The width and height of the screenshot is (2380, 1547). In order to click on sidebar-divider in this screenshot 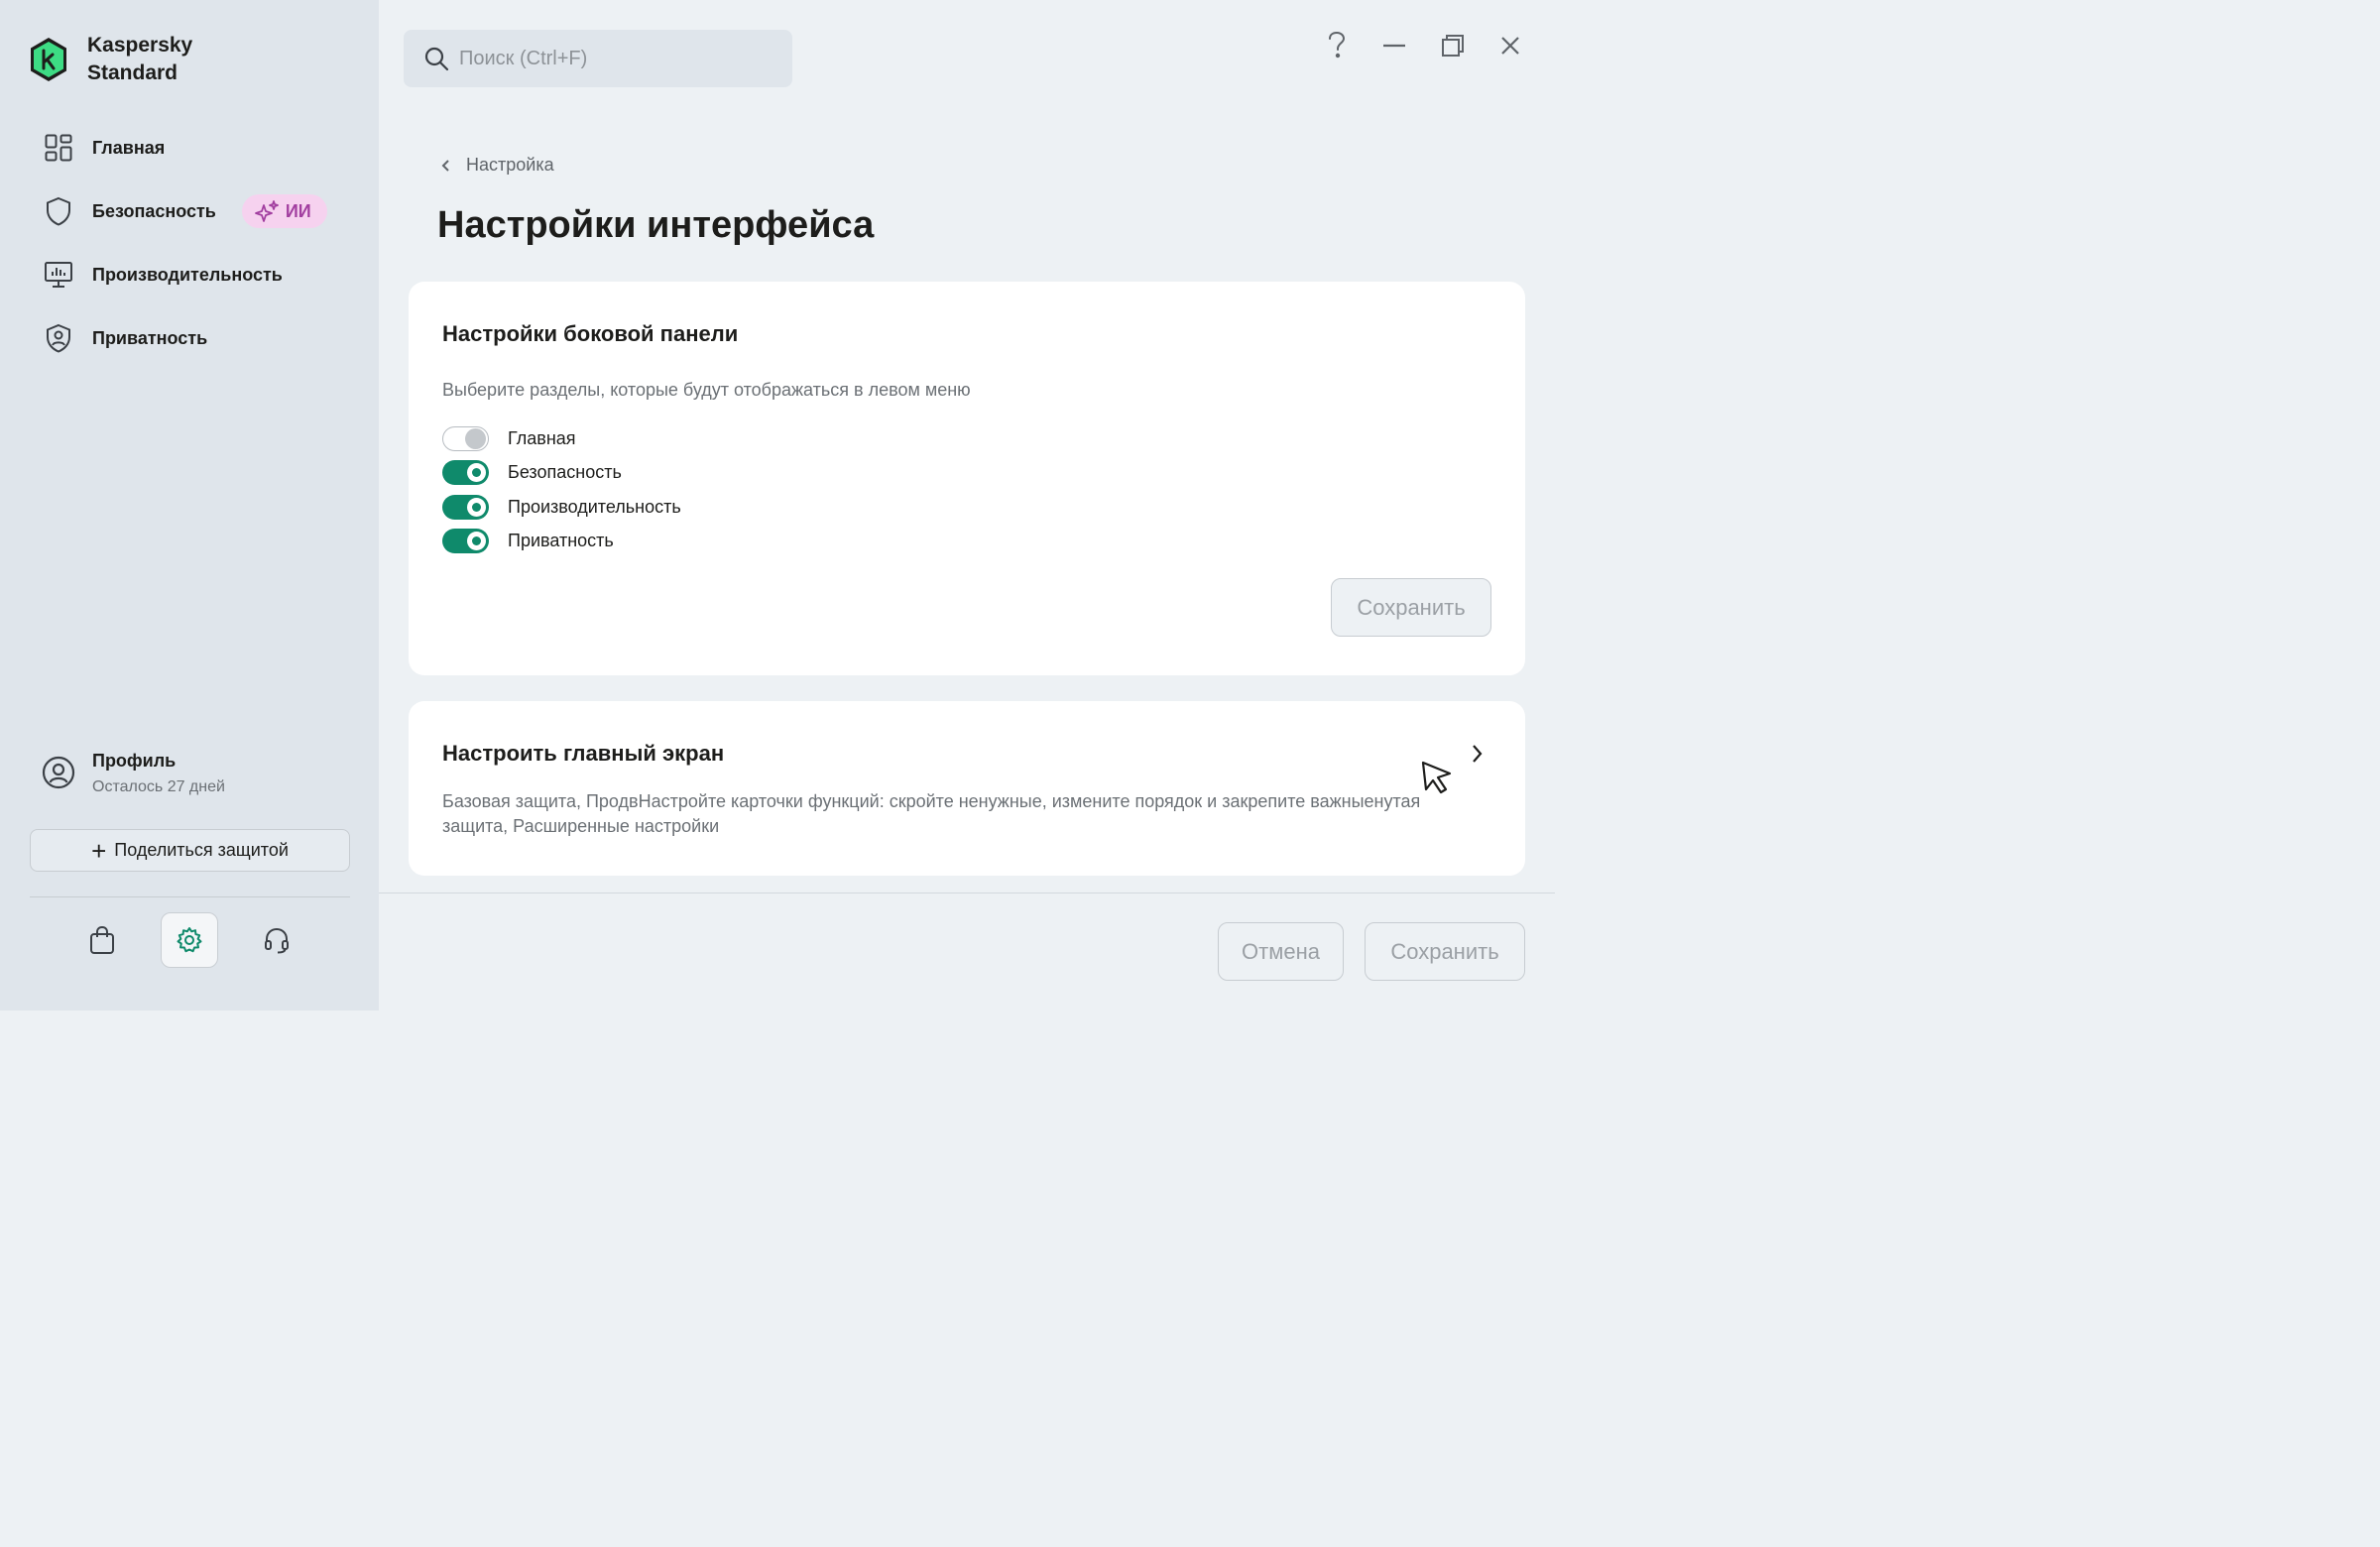, I will do `click(190, 896)`.